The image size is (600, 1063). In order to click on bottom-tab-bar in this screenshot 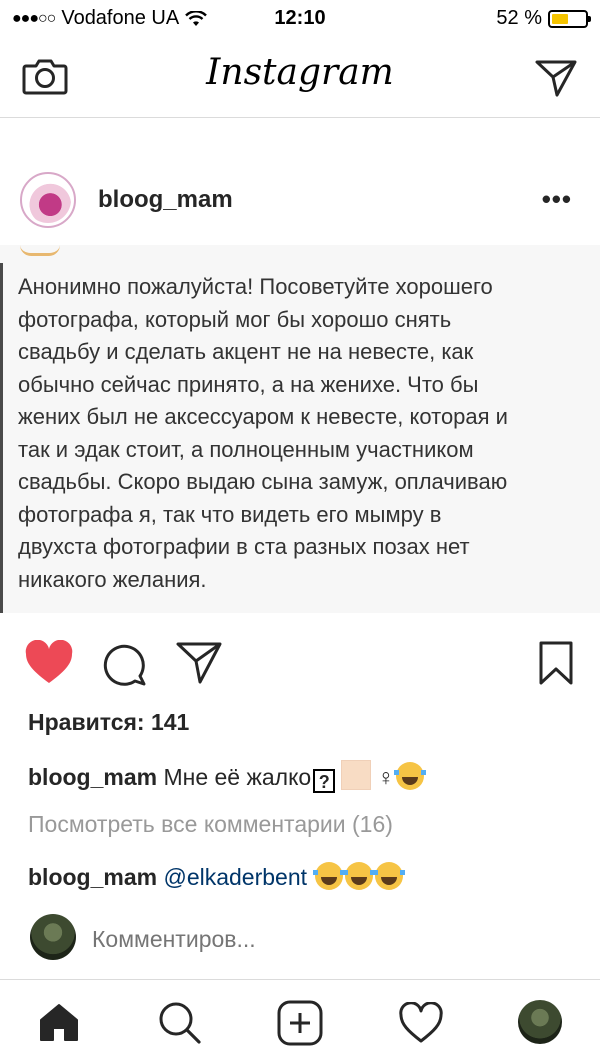, I will do `click(300, 1021)`.